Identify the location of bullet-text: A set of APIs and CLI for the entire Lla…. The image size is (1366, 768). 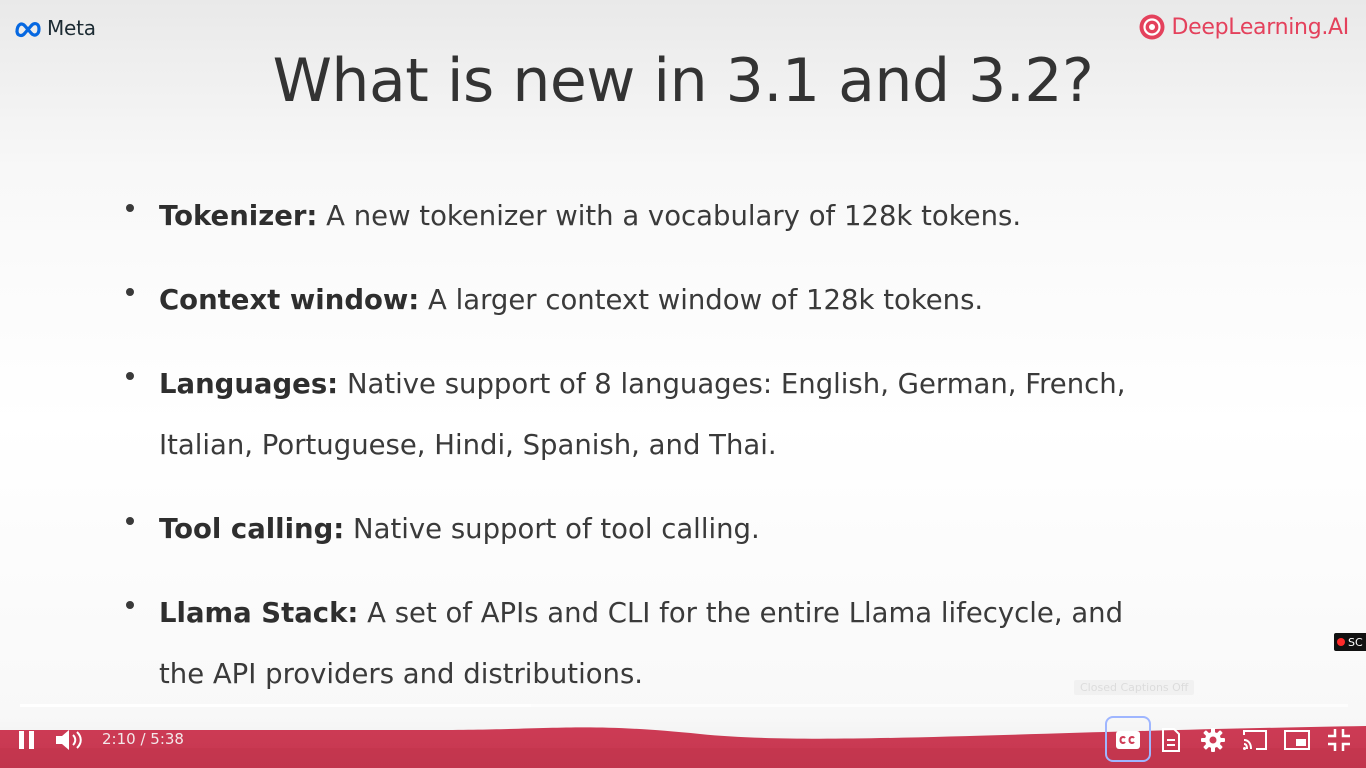
(745, 613).